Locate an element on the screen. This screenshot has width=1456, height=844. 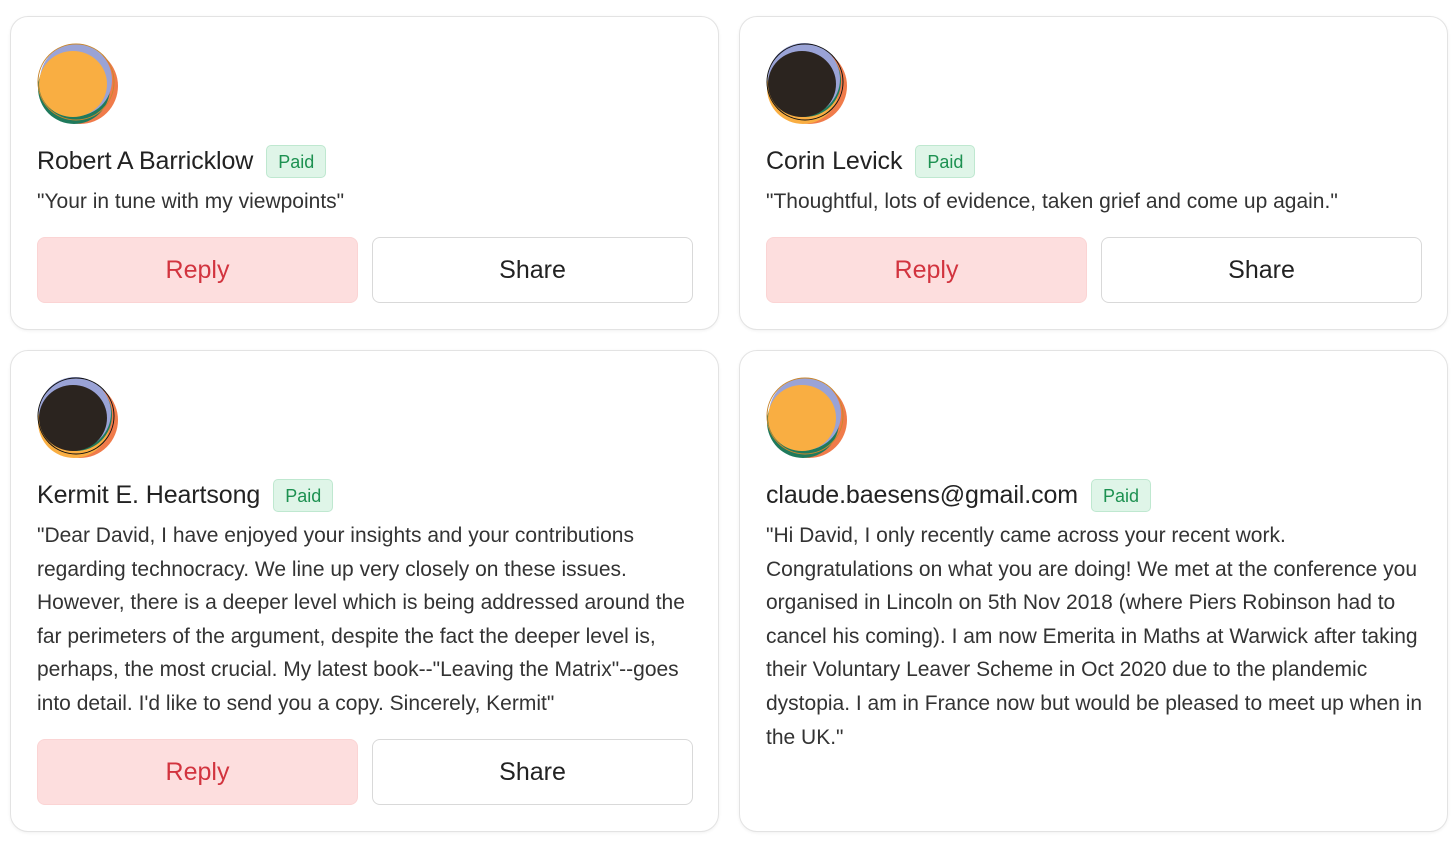
author-name: Robert A Barricklow is located at coordinates (145, 161).